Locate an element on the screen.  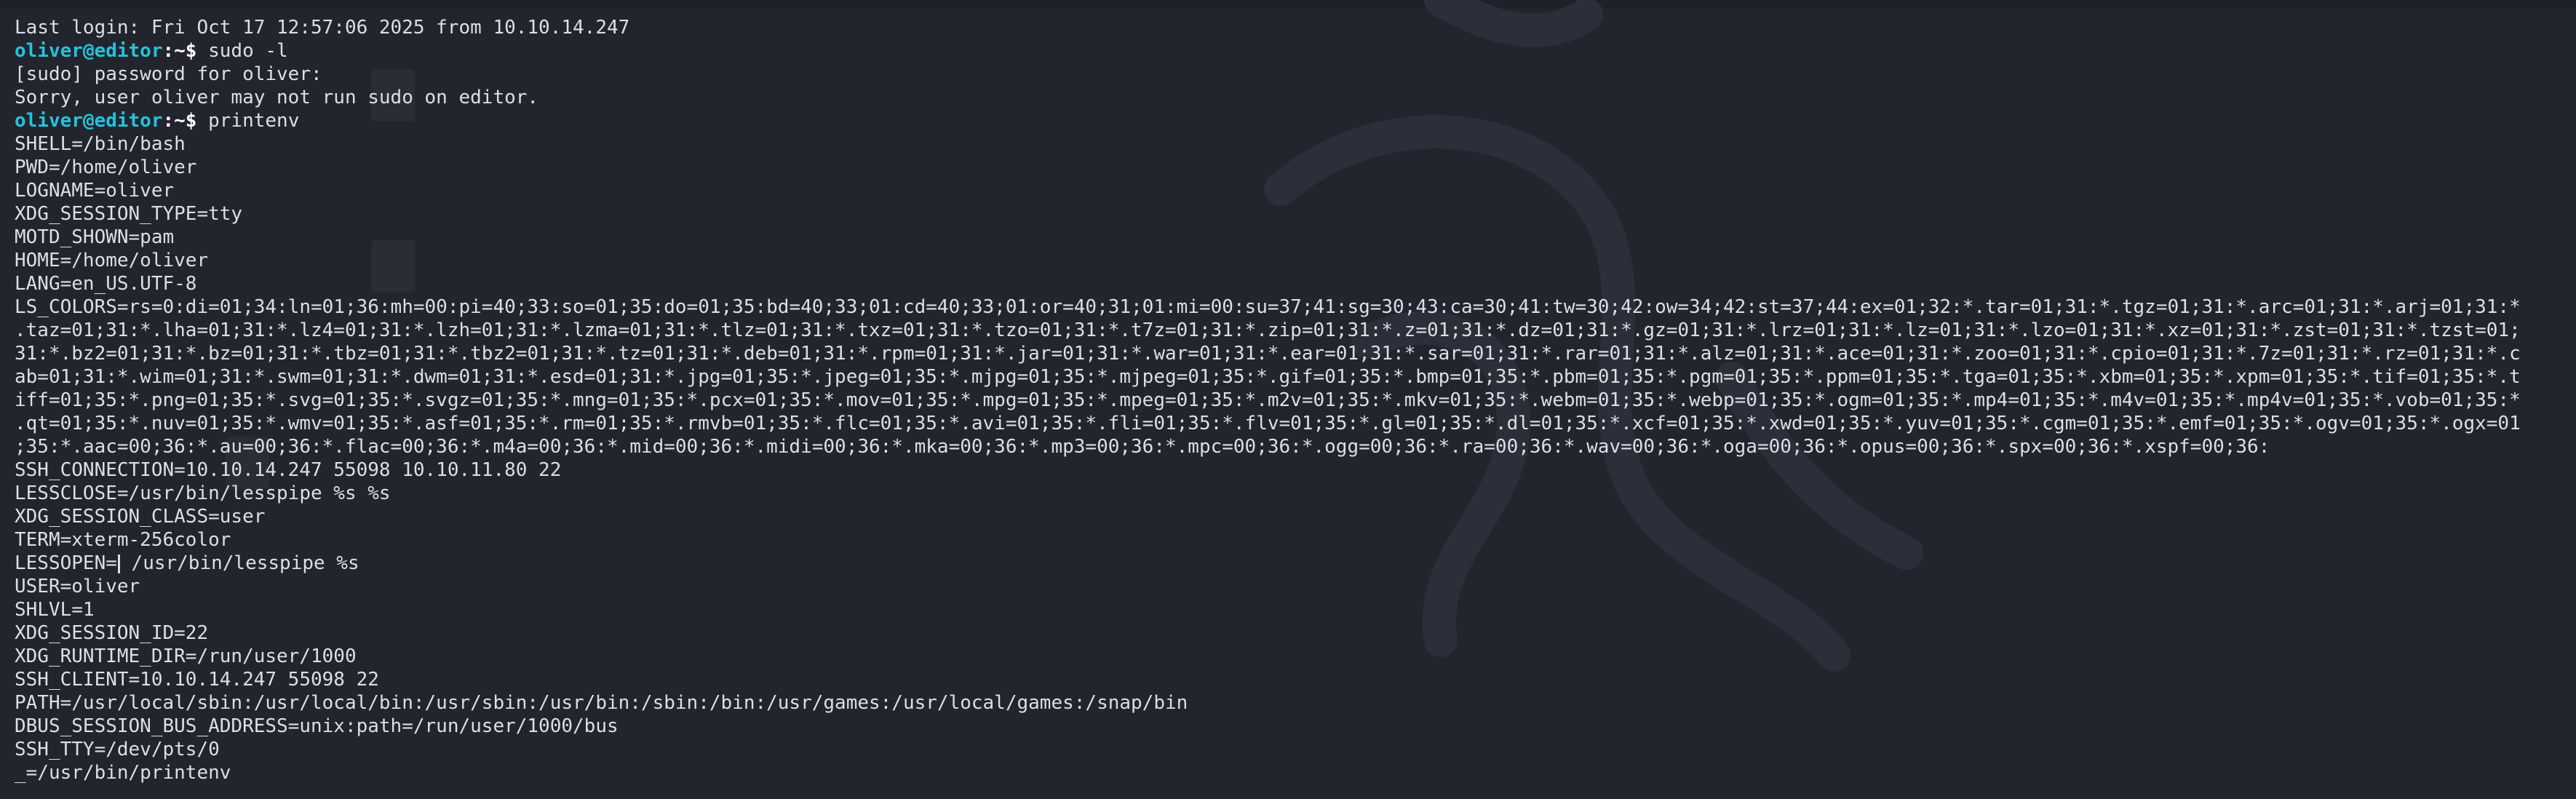
sudo-password-line: [sudo] password for oliver: is located at coordinates (168, 74).